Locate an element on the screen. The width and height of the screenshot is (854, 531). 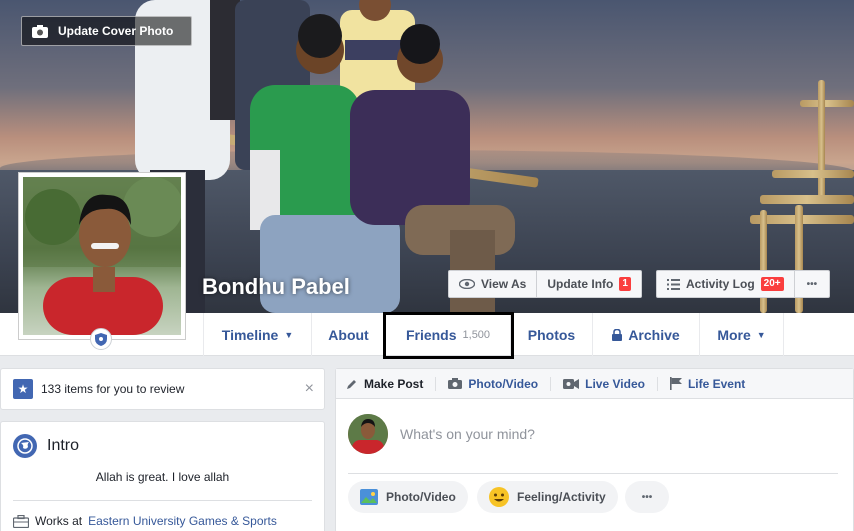
whats-on-your-mind-input: What's on your mind? is located at coordinates (467, 434).